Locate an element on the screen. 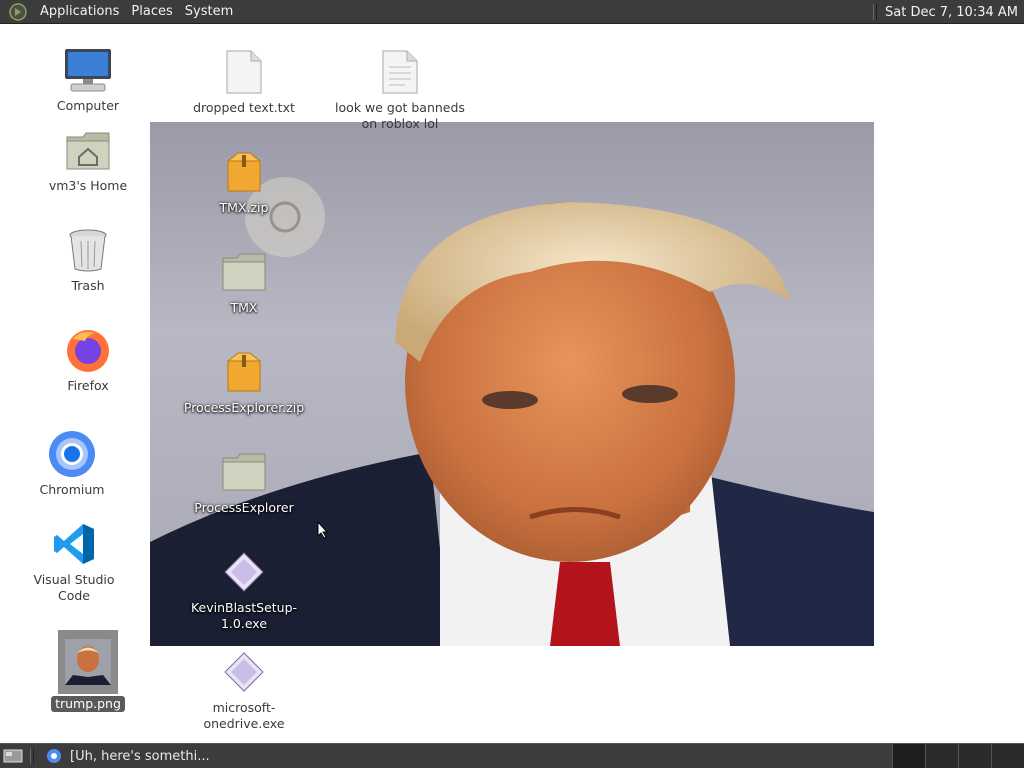 This screenshot has height=769, width=1024. home-desktop-icon: vm3's Home is located at coordinates (88, 159).